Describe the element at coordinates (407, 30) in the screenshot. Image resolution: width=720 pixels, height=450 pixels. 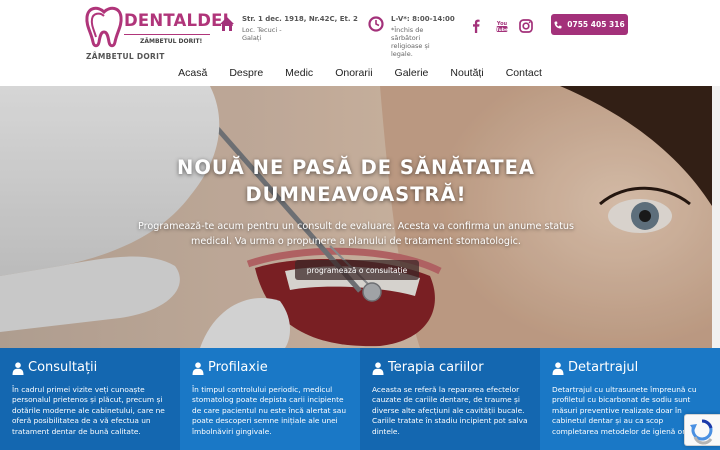
I see `hours-line2: *Închis de` at that location.